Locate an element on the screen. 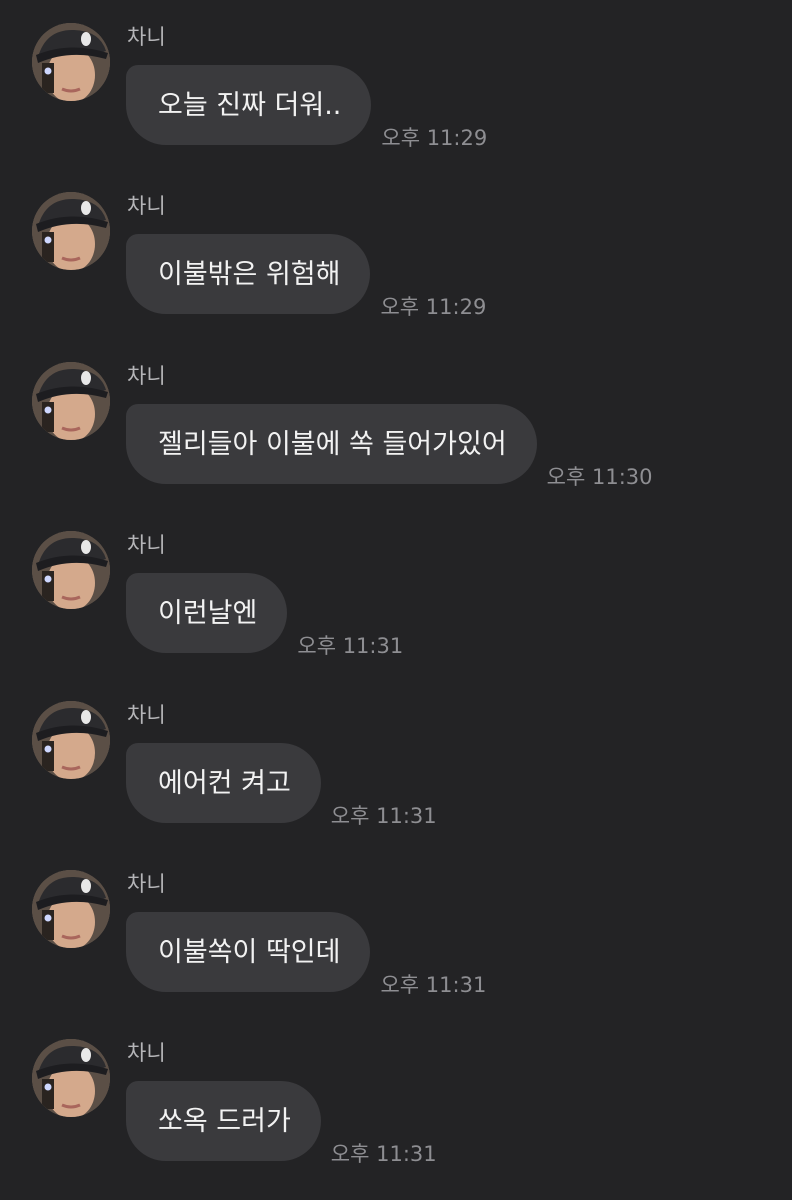 Image resolution: width=792 pixels, height=1200 pixels. message-bubble: 오늘 진짜 더워.. is located at coordinates (249, 105).